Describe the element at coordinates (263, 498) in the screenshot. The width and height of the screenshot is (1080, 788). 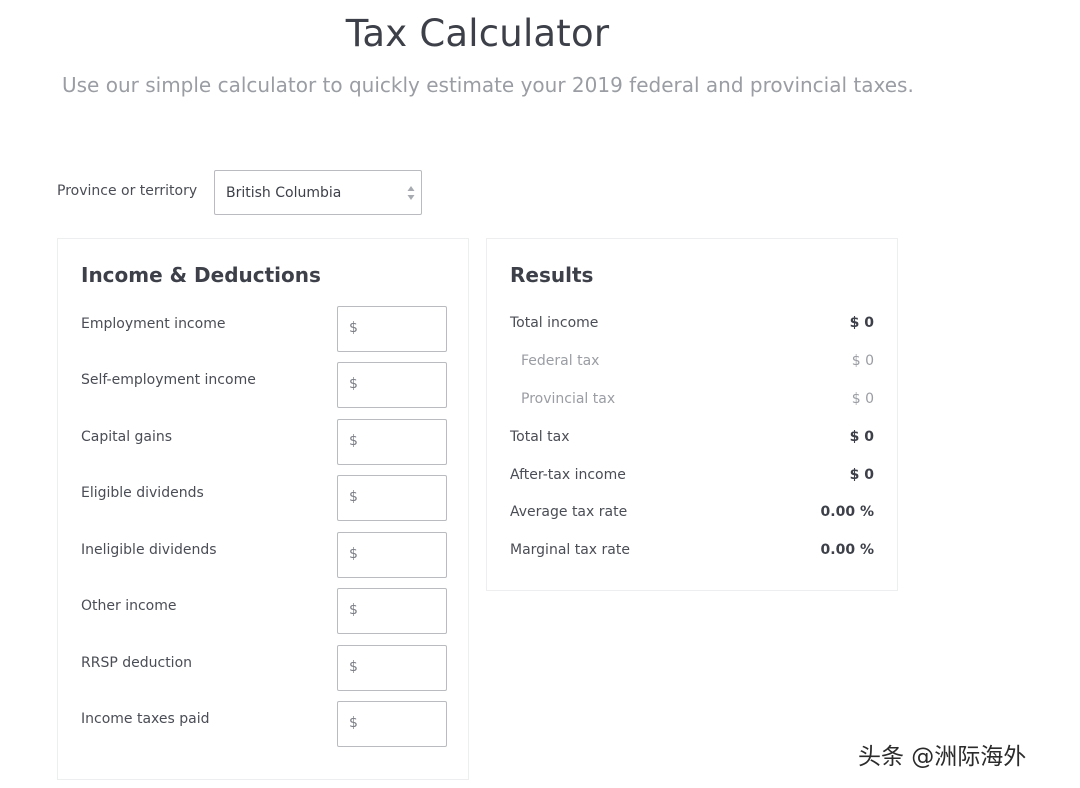
I see `field-row-eligible-dividends: Eligible dividends $` at that location.